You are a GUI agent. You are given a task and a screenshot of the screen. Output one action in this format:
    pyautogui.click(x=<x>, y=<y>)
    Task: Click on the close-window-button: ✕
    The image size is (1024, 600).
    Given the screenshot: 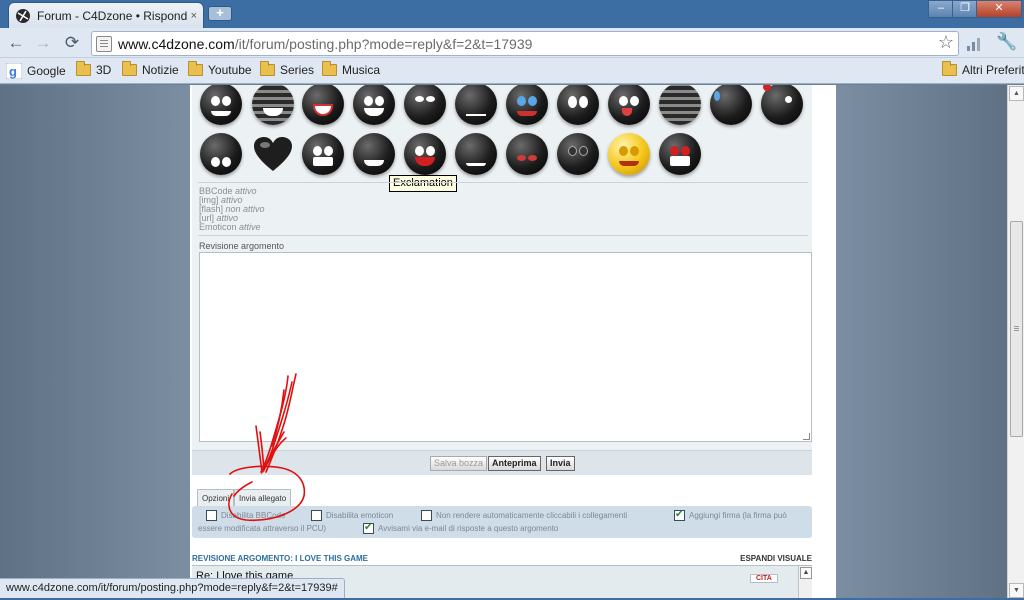 What is the action you would take?
    pyautogui.click(x=999, y=9)
    